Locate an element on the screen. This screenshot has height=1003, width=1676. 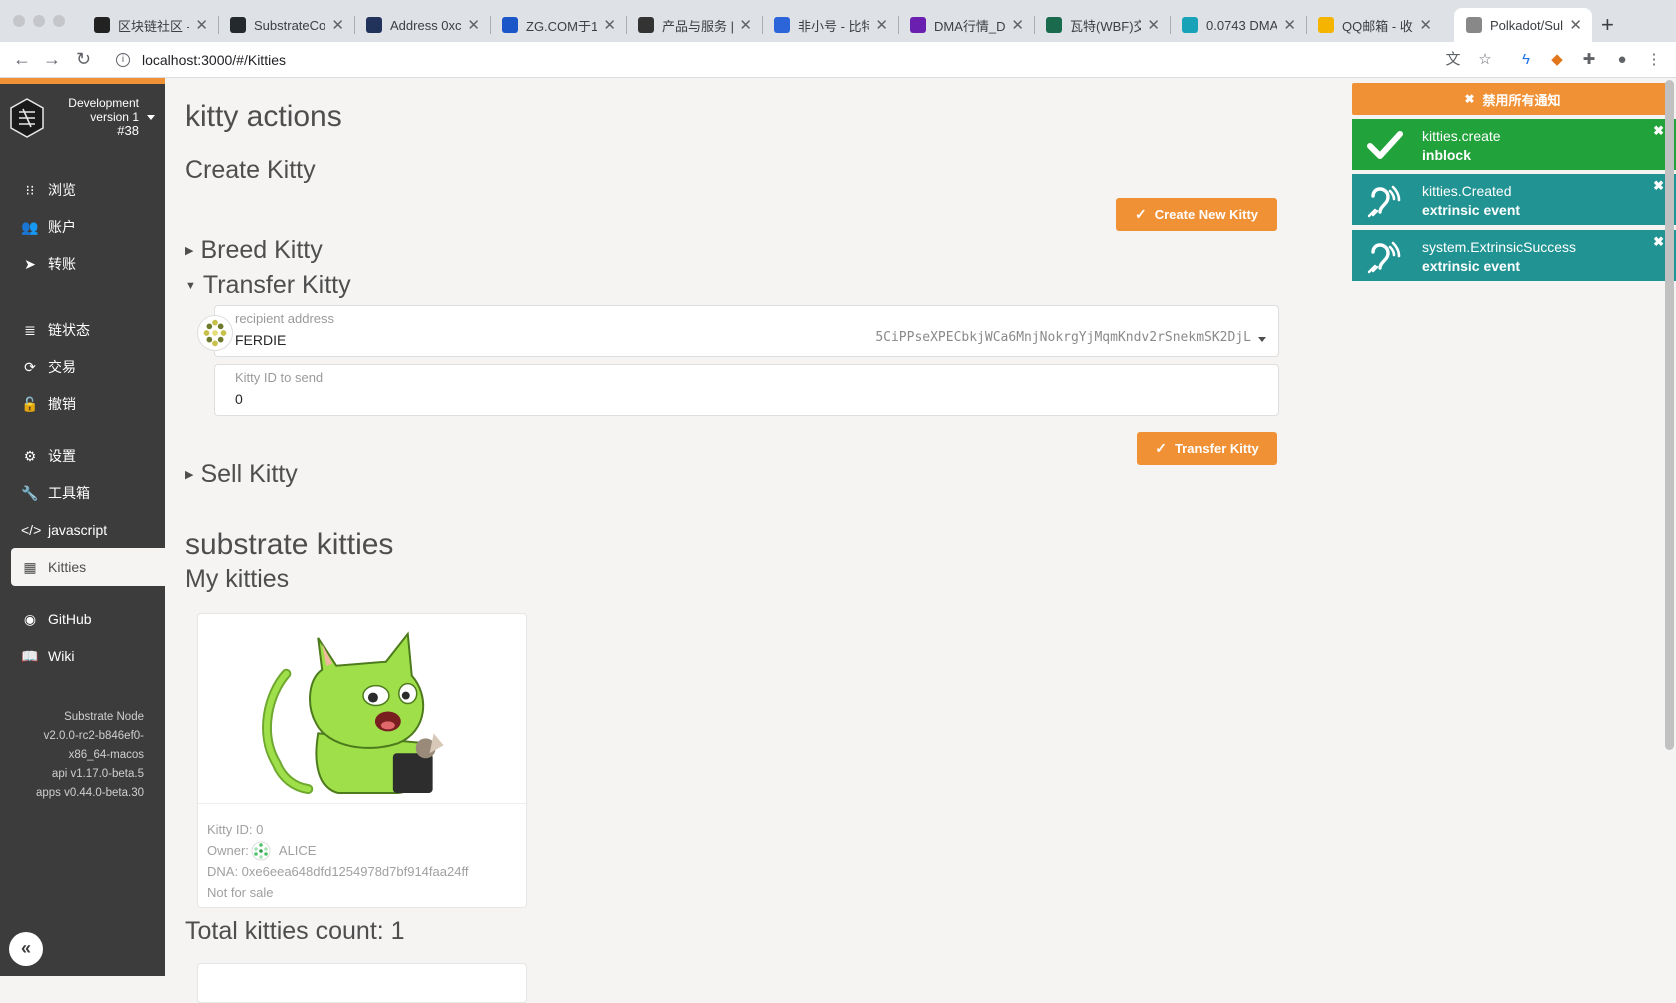
book-icon: 📖 is located at coordinates (30, 655).